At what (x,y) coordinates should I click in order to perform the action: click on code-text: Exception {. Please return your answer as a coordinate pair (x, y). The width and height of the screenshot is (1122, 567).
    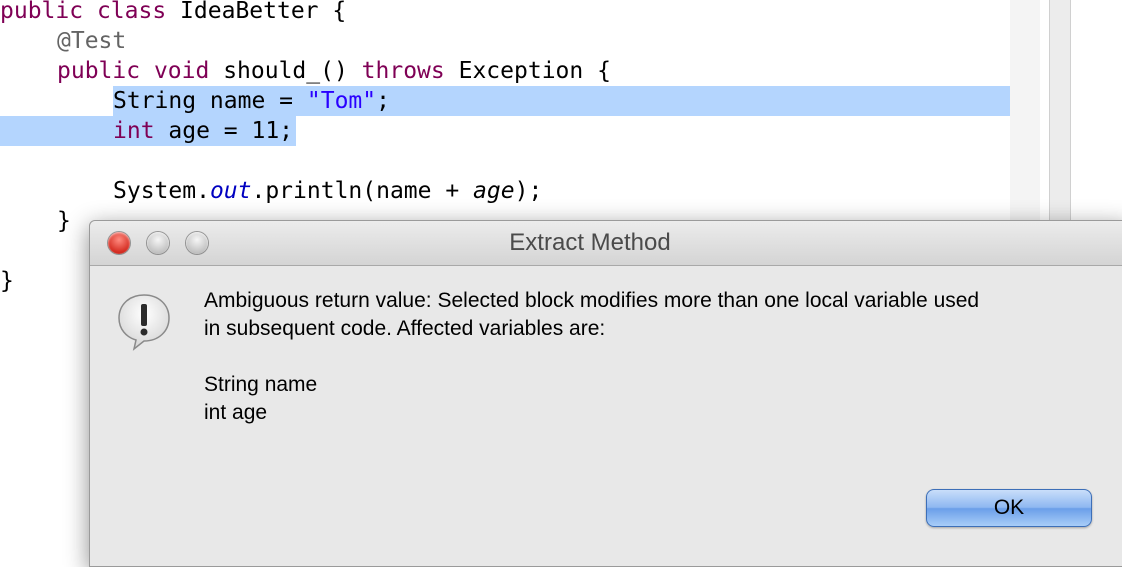
    Looking at the image, I should click on (527, 71).